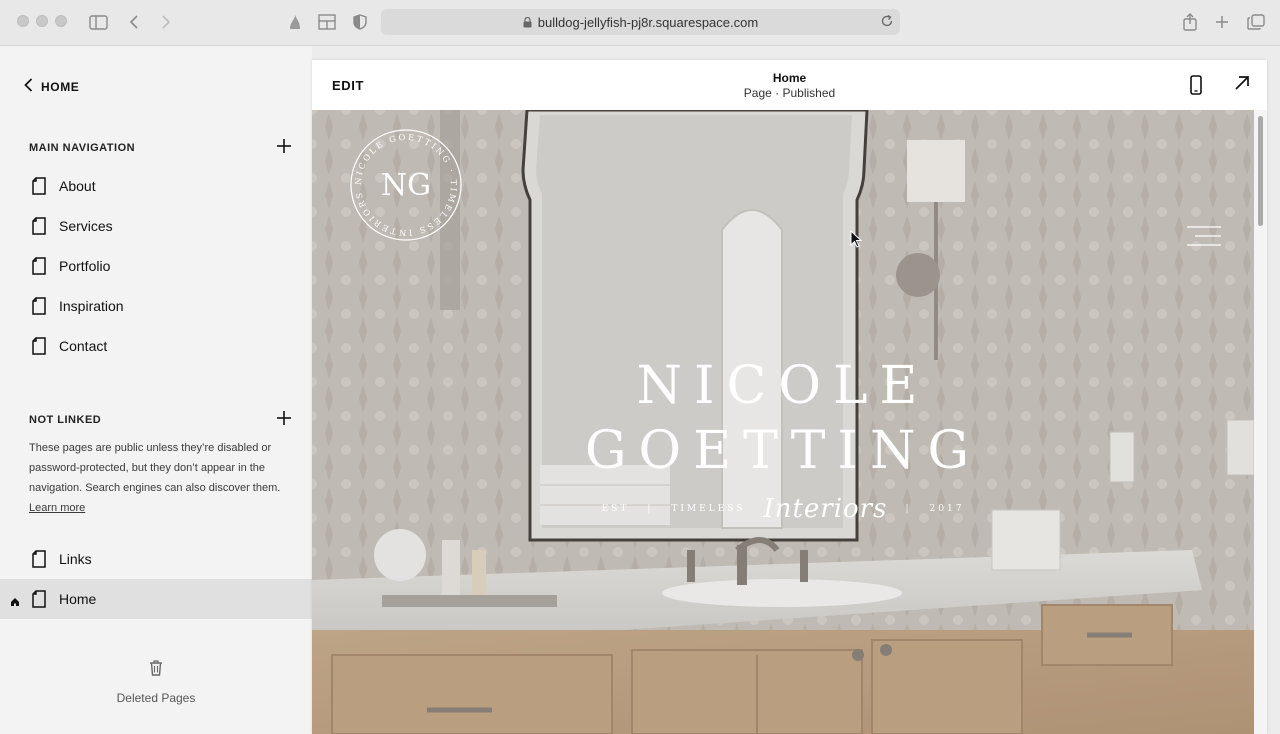 The height and width of the screenshot is (734, 1280). What do you see at coordinates (166, 22) in the screenshot?
I see `forward-arrow-icon` at bounding box center [166, 22].